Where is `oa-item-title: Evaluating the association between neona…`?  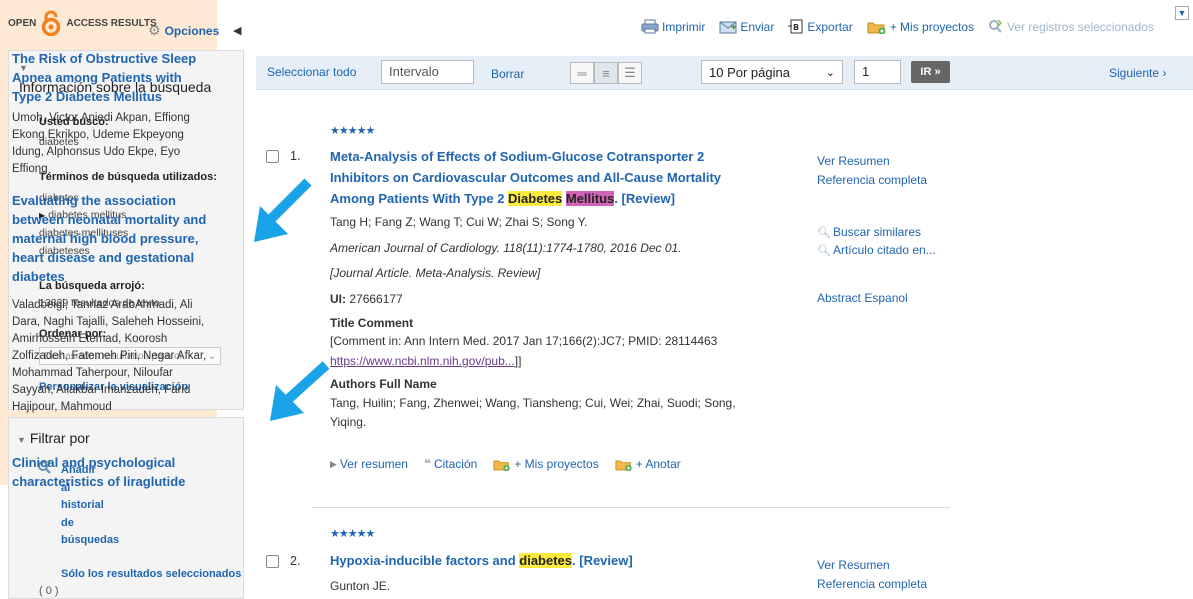
oa-item-title: Evaluating the association between neona… is located at coordinates (110, 238).